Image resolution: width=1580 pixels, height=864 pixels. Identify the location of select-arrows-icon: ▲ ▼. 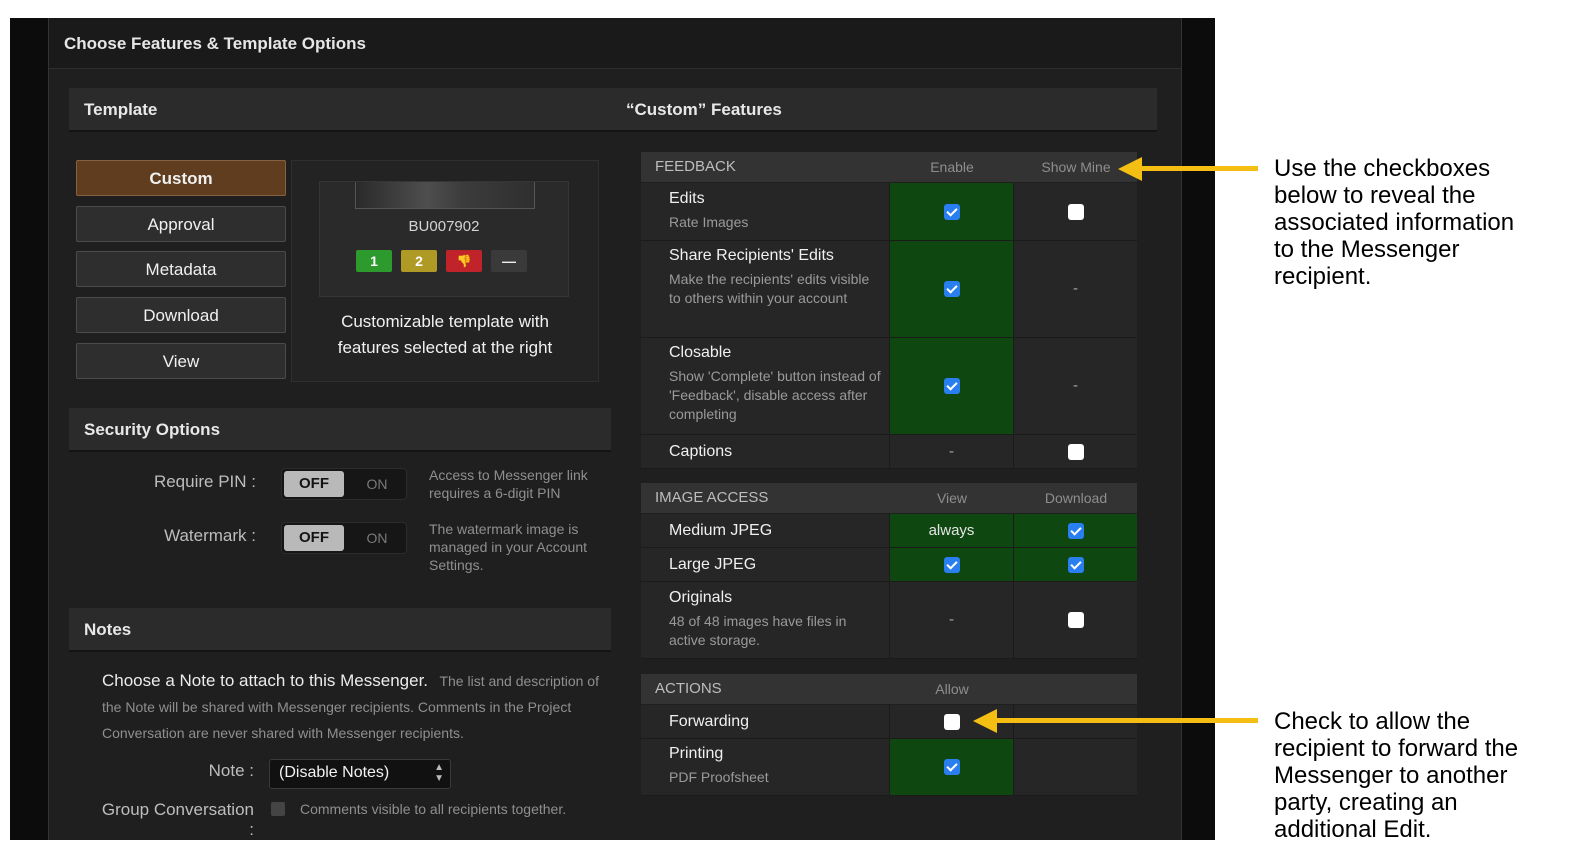
(439, 773).